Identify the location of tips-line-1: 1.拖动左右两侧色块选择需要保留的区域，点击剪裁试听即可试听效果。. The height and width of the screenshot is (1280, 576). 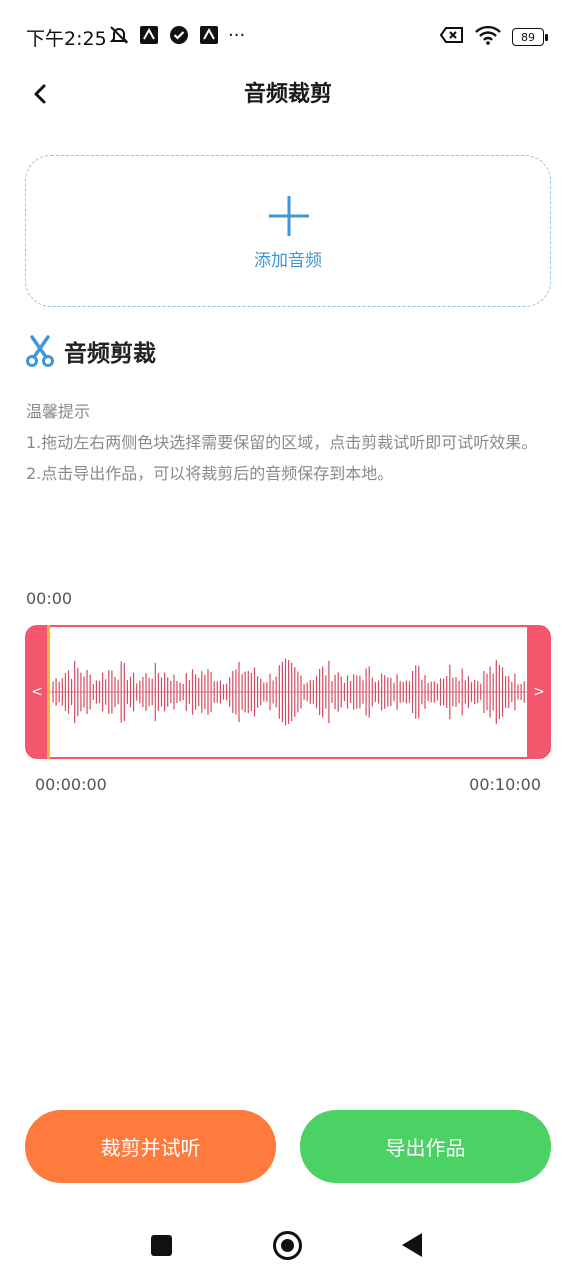
(282, 442).